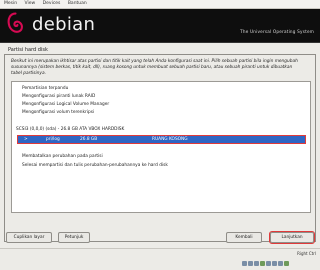 The height and width of the screenshot is (270, 320). What do you see at coordinates (268, 263) in the screenshot?
I see `usb-icon` at bounding box center [268, 263].